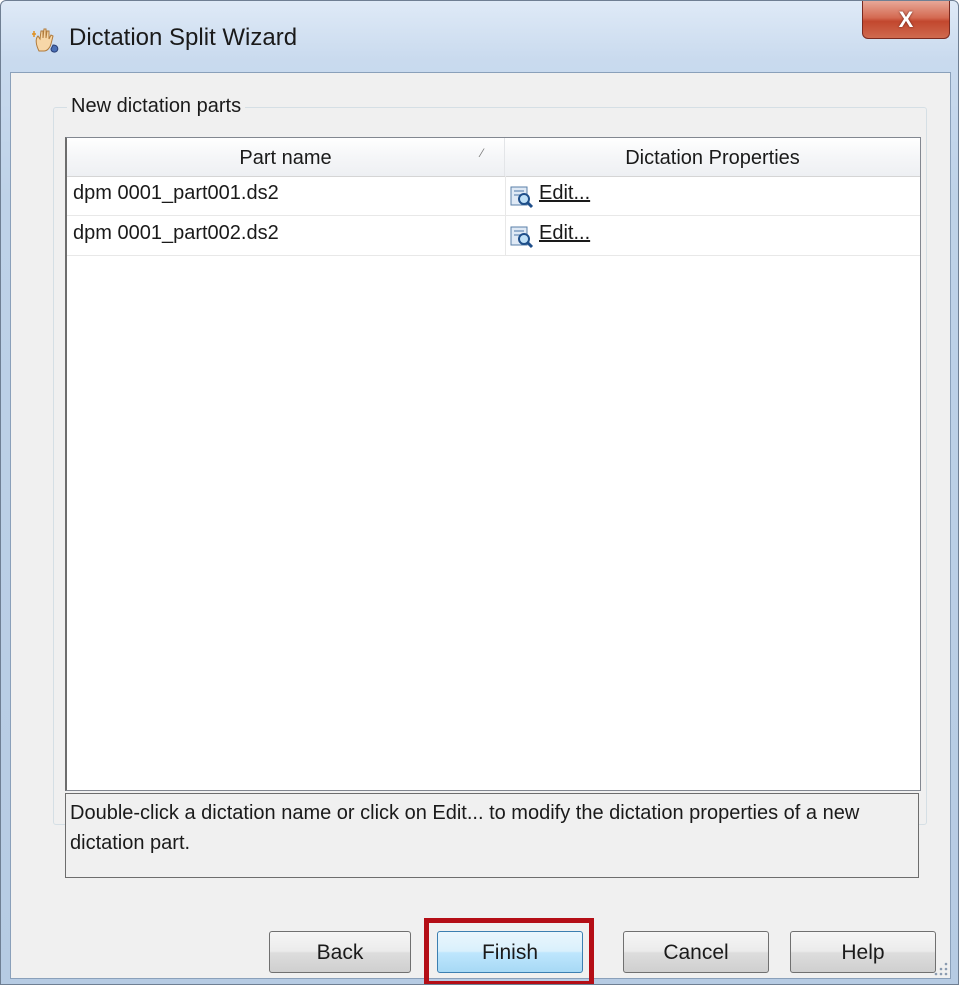  I want to click on title-bar: Dictation Split Wizard X, so click(479, 37).